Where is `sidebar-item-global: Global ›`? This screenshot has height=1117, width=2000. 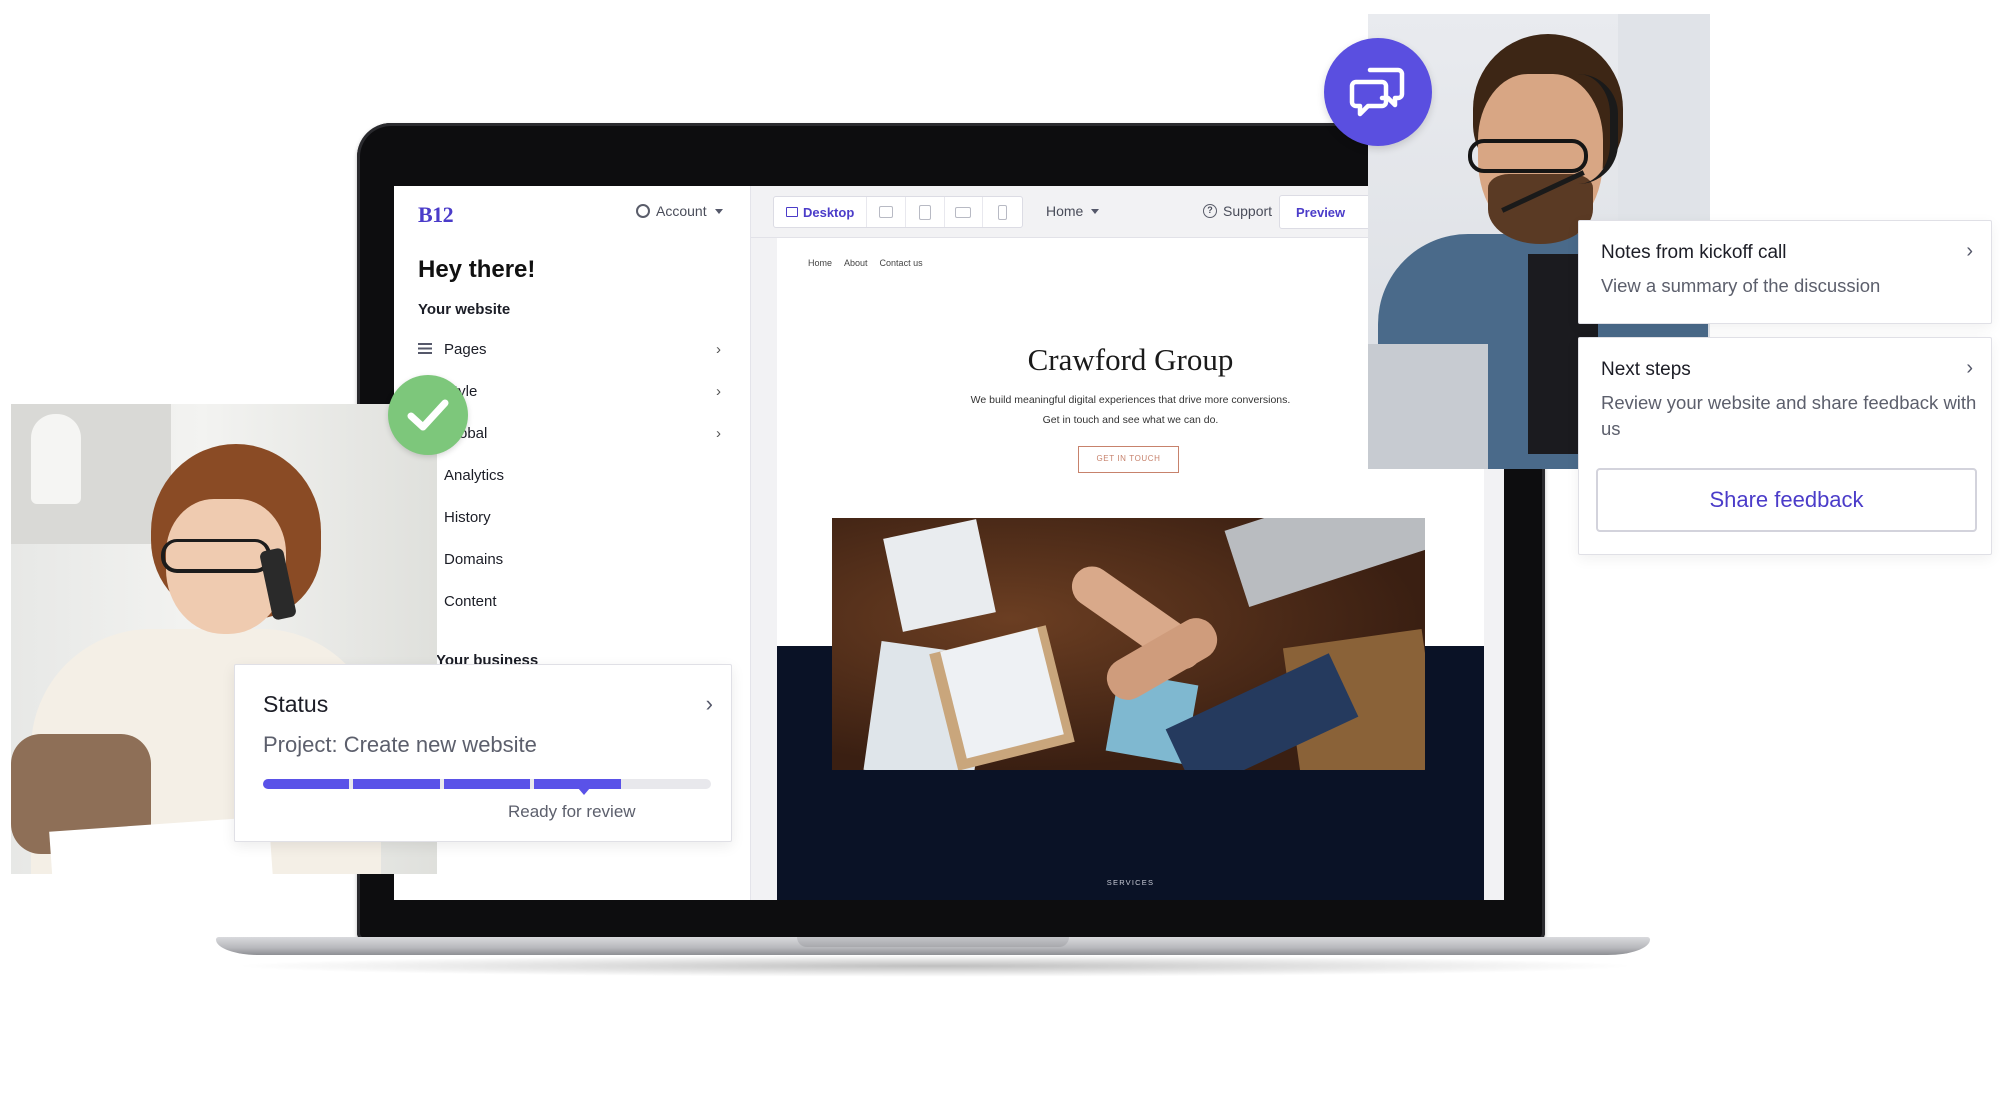
sidebar-item-global: Global › is located at coordinates (584, 433).